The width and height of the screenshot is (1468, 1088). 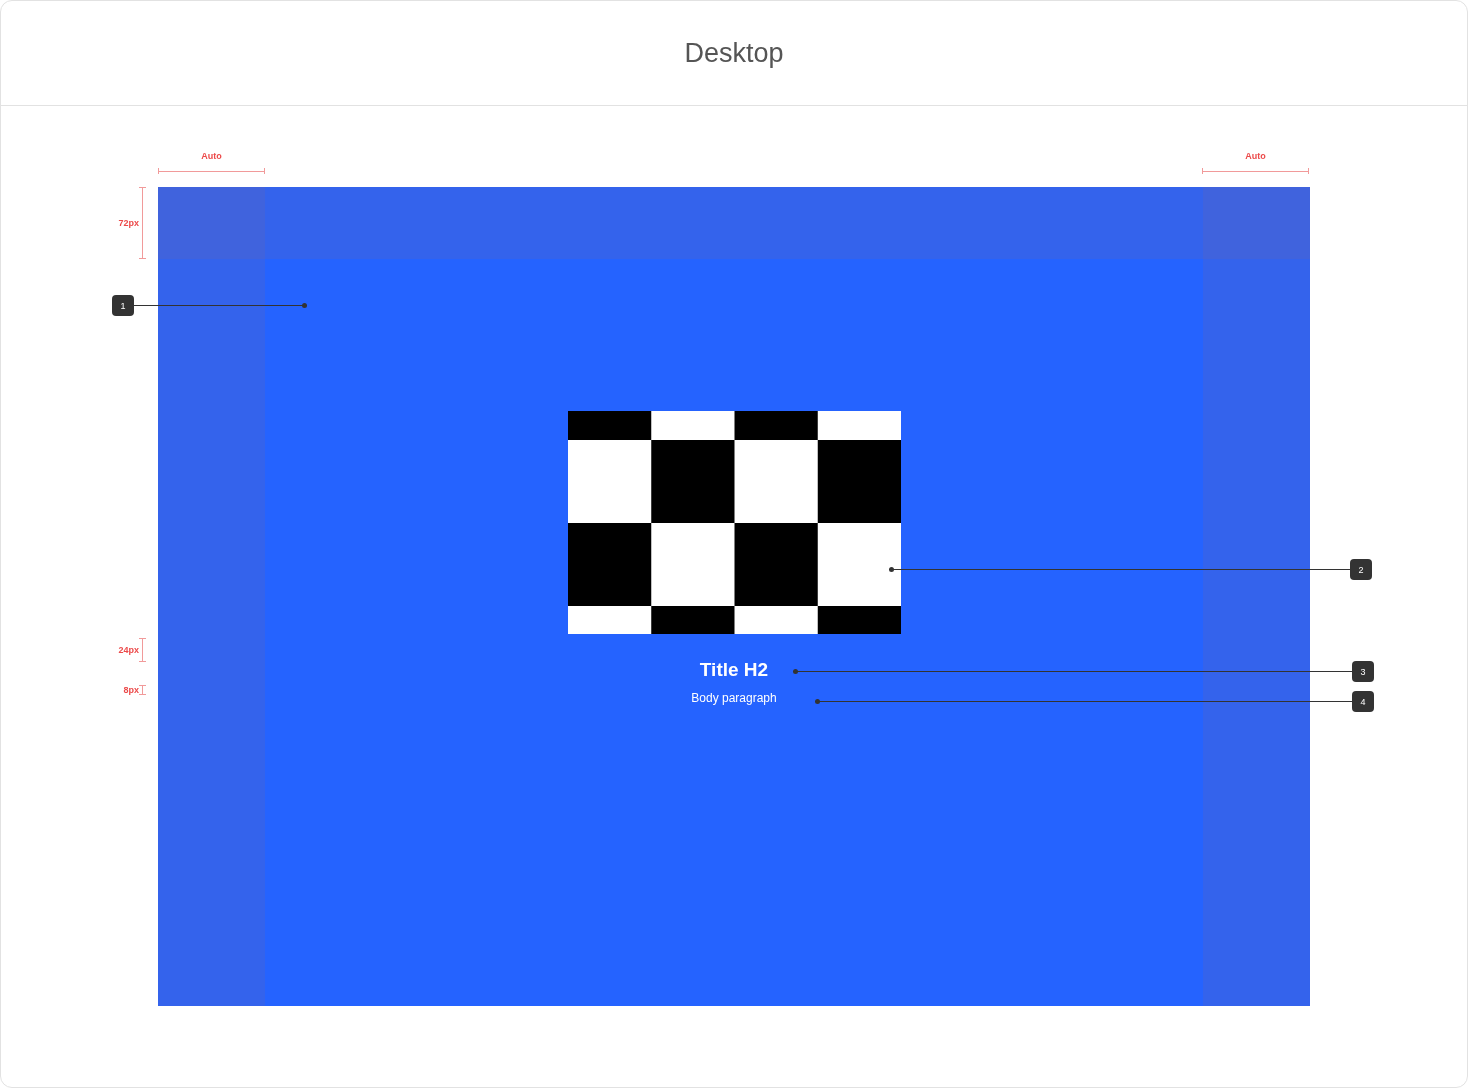 What do you see at coordinates (734, 53) in the screenshot?
I see `window-title: Desktop` at bounding box center [734, 53].